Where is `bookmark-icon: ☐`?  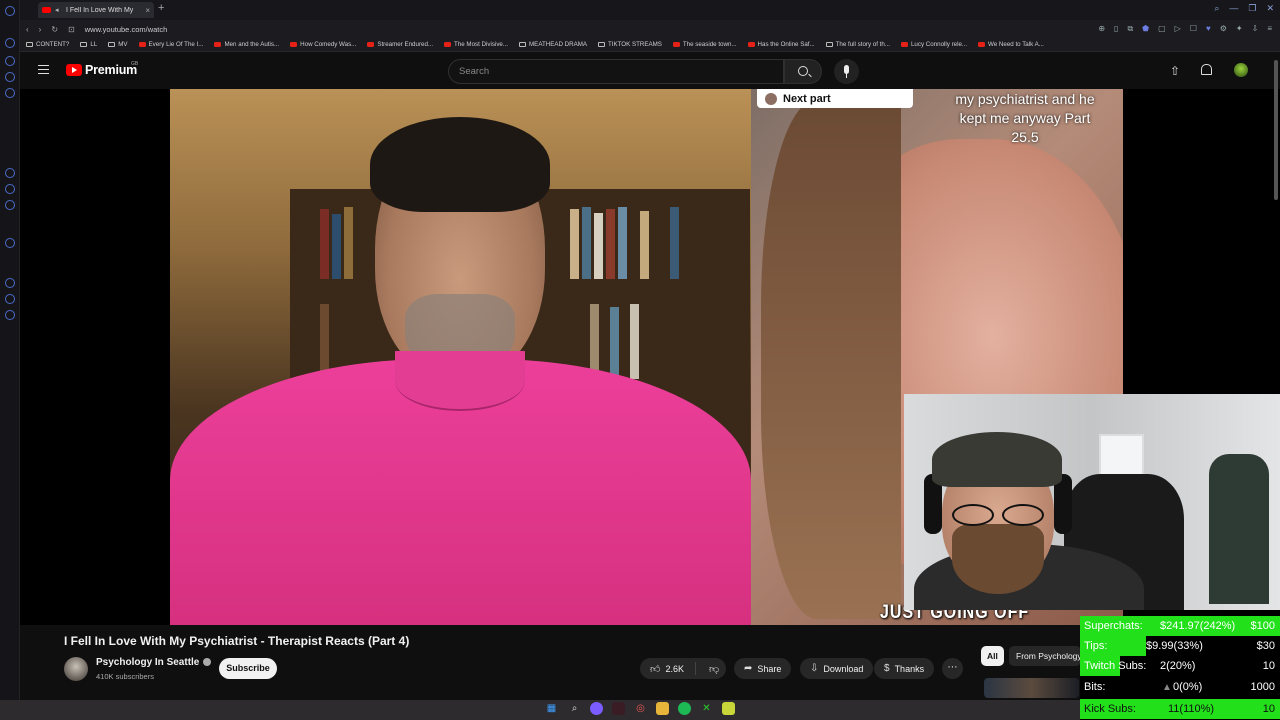 bookmark-icon: ☐ is located at coordinates (1193, 29).